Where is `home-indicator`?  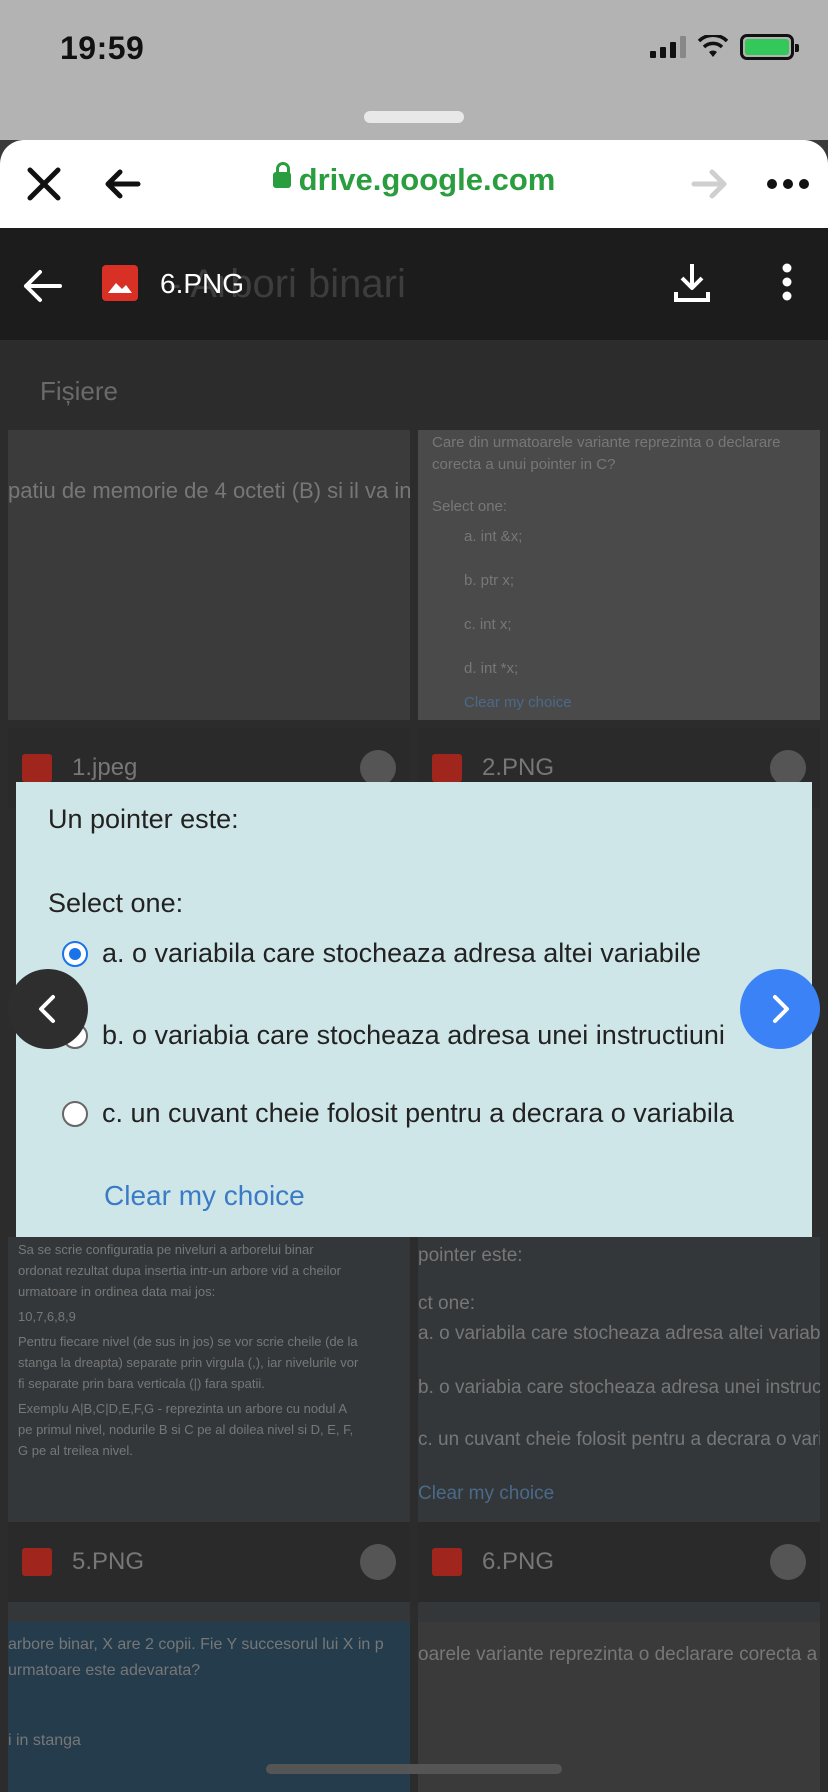
home-indicator is located at coordinates (414, 1769).